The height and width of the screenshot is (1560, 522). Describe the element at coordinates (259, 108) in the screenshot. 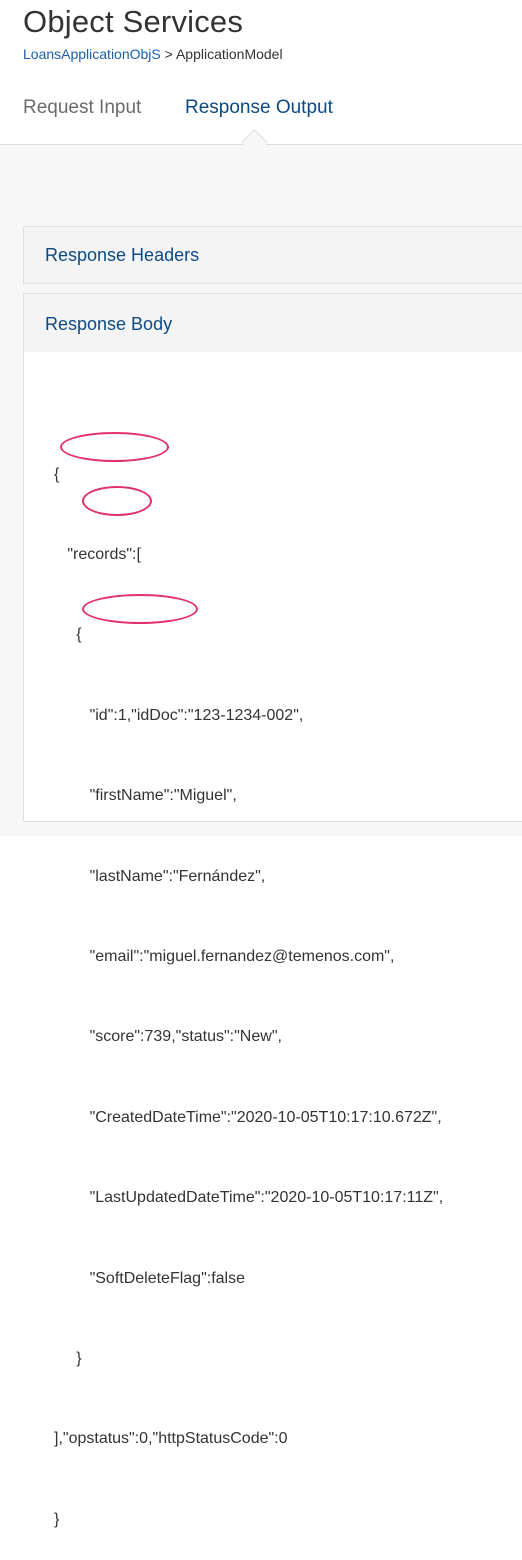

I see `tab-response-output: Response Output` at that location.